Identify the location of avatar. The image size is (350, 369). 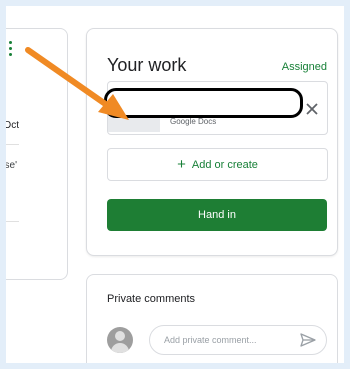
(120, 340).